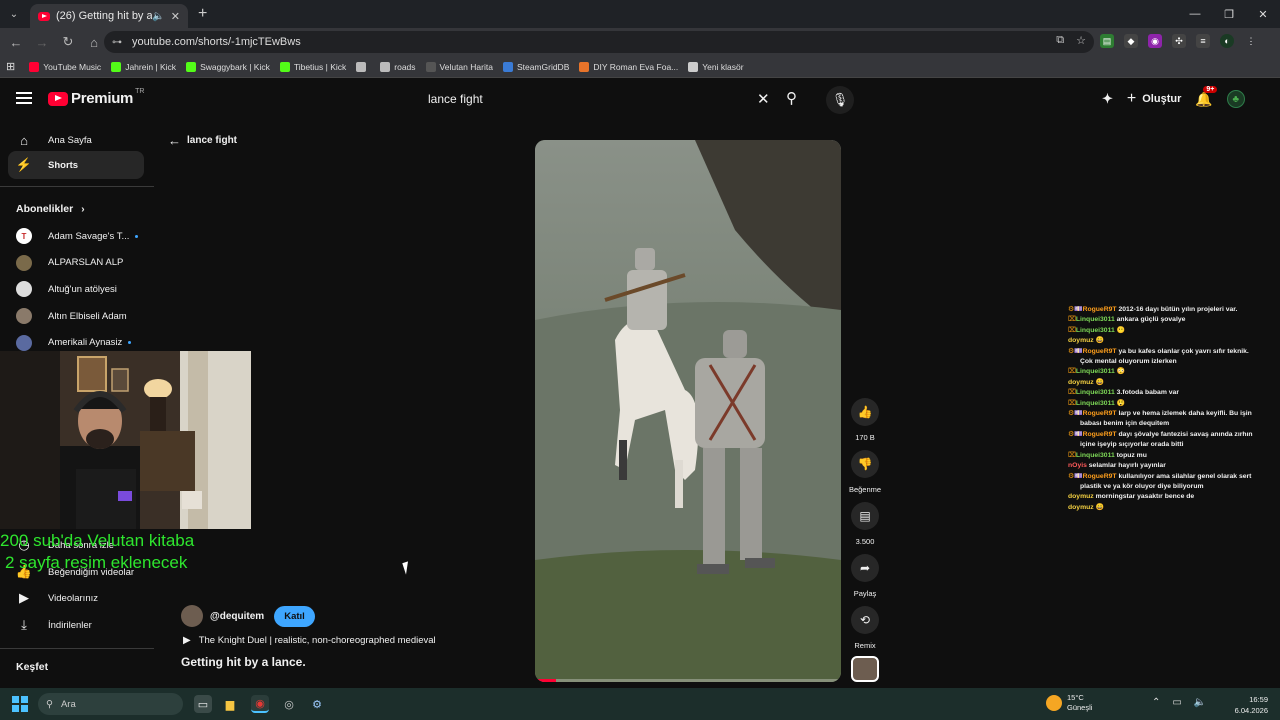 This screenshot has height=720, width=1280. Describe the element at coordinates (24, 164) in the screenshot. I see `shorts-icon: ⚡` at that location.